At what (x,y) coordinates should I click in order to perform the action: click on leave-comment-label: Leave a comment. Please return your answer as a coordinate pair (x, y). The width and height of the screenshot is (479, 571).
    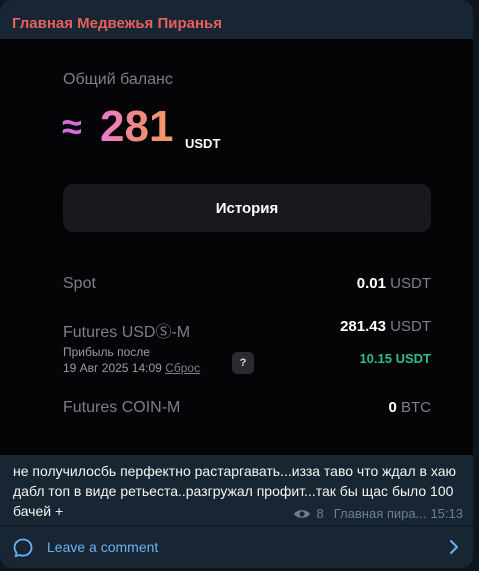
    Looking at the image, I should click on (103, 547).